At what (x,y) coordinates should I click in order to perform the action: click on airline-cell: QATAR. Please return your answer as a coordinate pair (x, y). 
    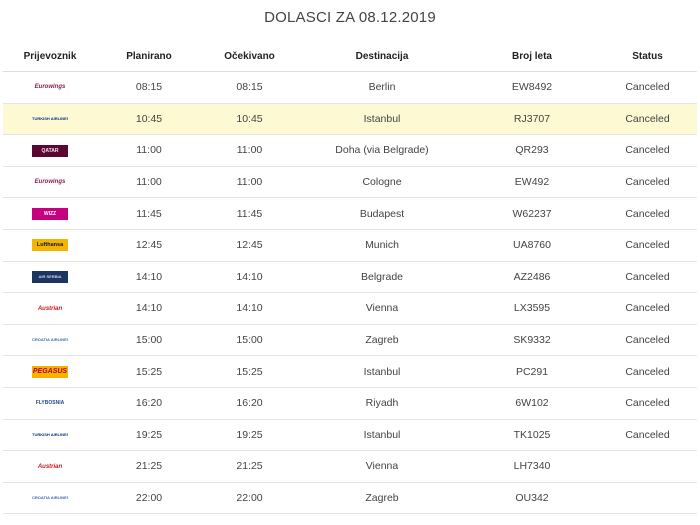
    Looking at the image, I should click on (50, 150).